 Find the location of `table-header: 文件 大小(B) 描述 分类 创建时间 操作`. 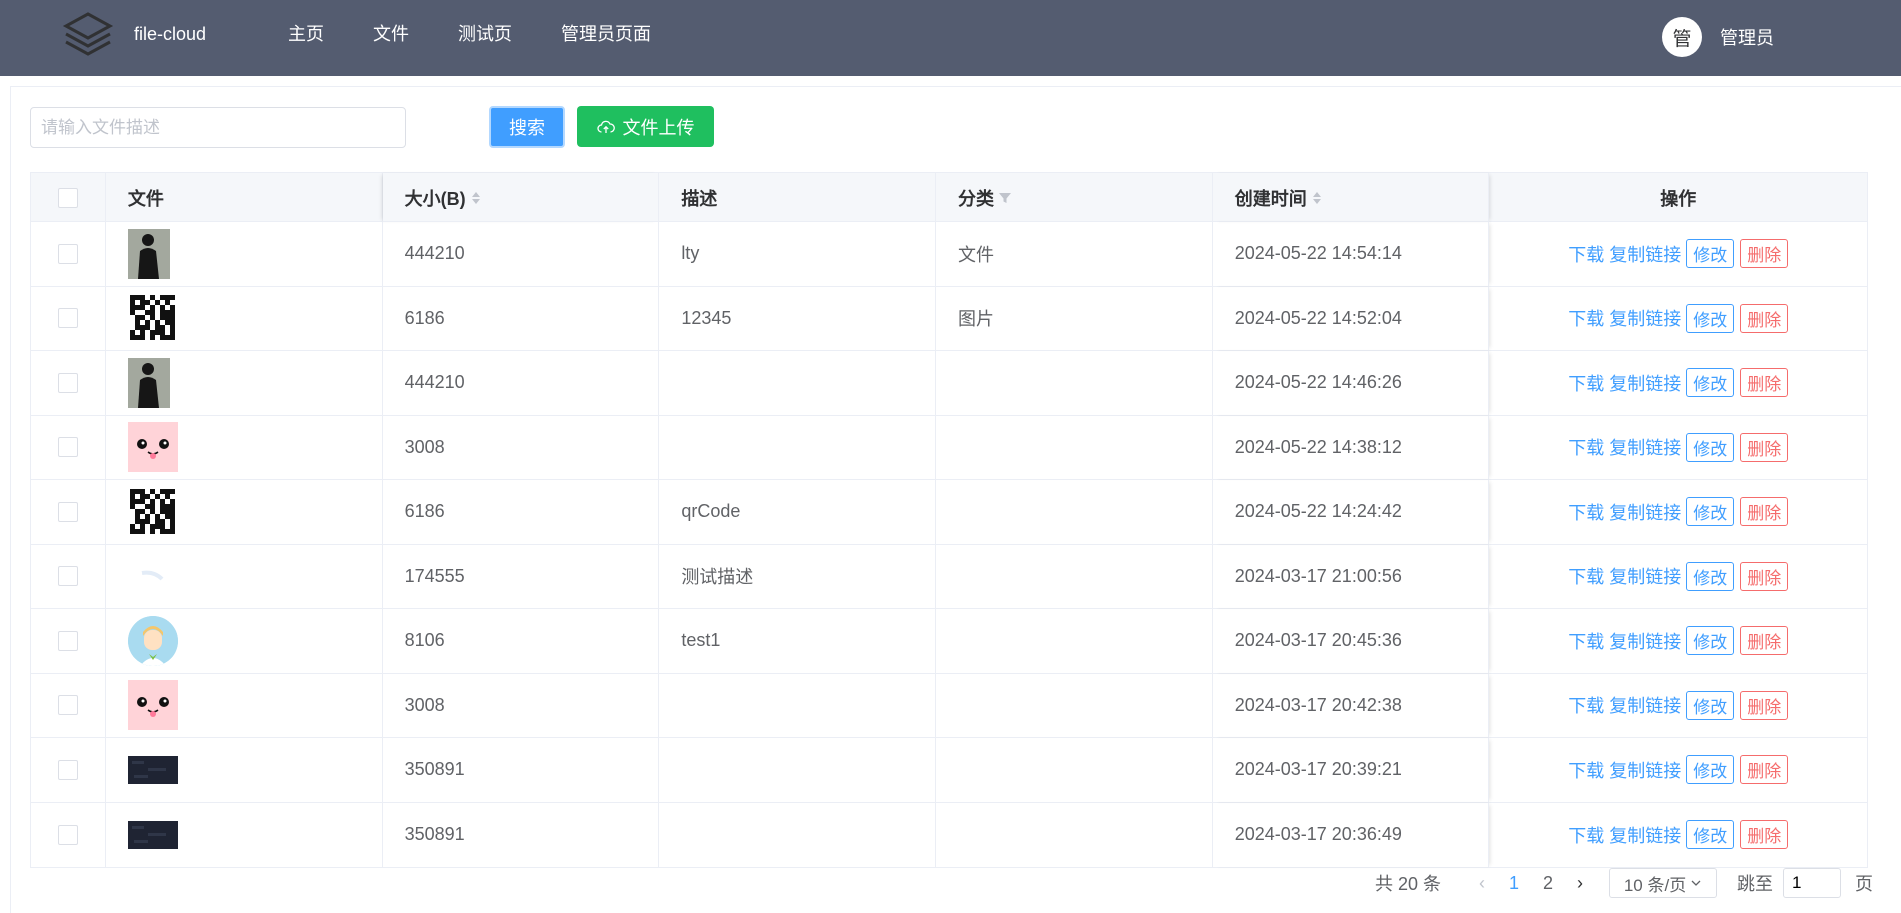

table-header: 文件 大小(B) 描述 分类 创建时间 操作 is located at coordinates (949, 197).